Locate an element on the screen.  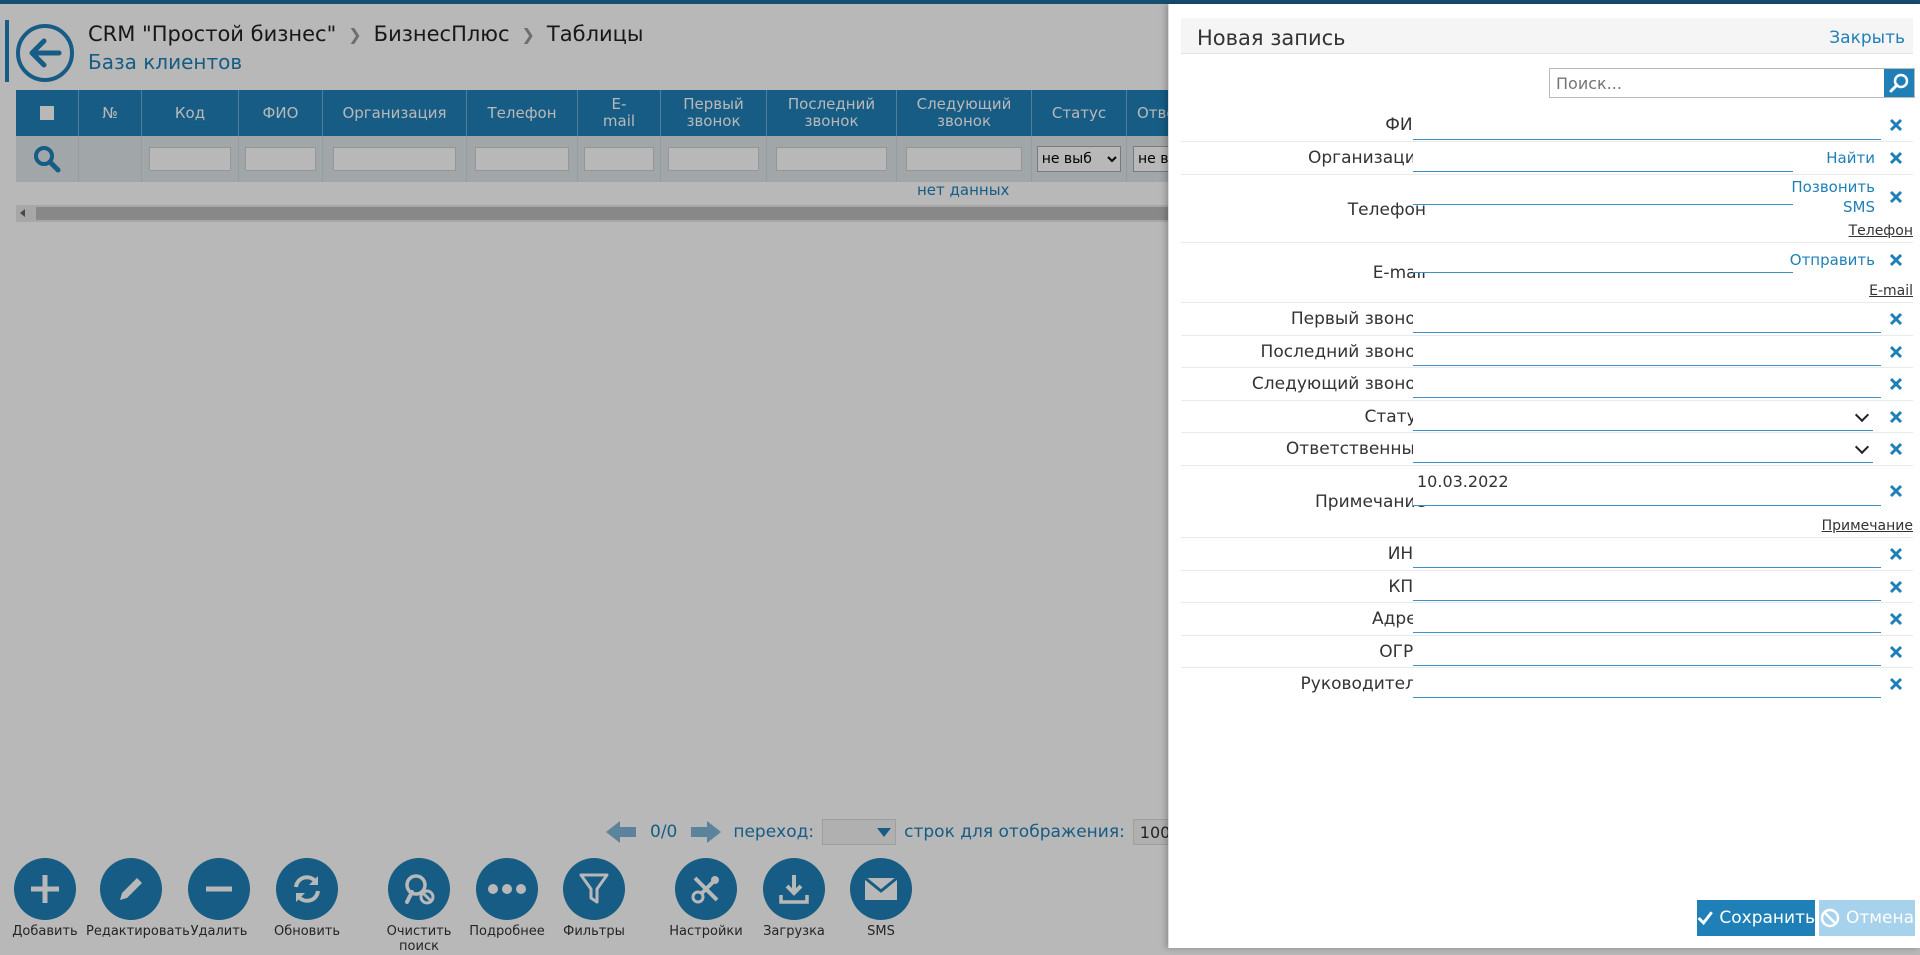
label-org: Организация is located at coordinates (1367, 158).